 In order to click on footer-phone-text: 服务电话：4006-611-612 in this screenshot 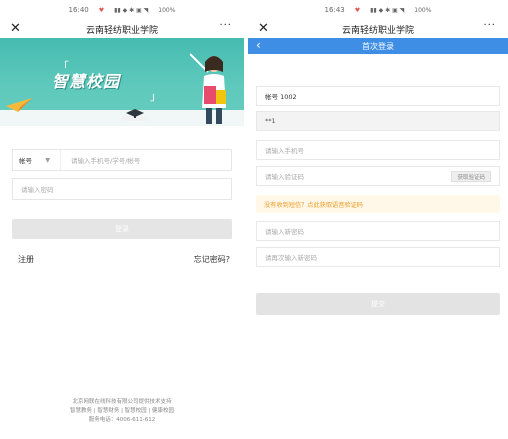, I will do `click(122, 420)`.